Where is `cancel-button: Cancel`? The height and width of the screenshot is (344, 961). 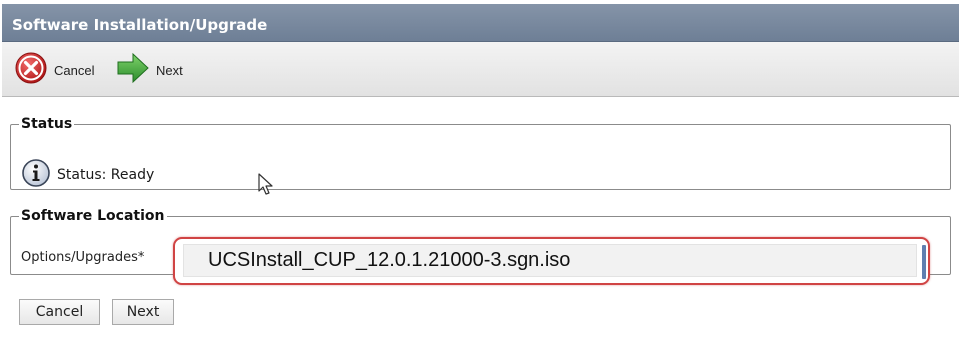
cancel-button: Cancel is located at coordinates (59, 312).